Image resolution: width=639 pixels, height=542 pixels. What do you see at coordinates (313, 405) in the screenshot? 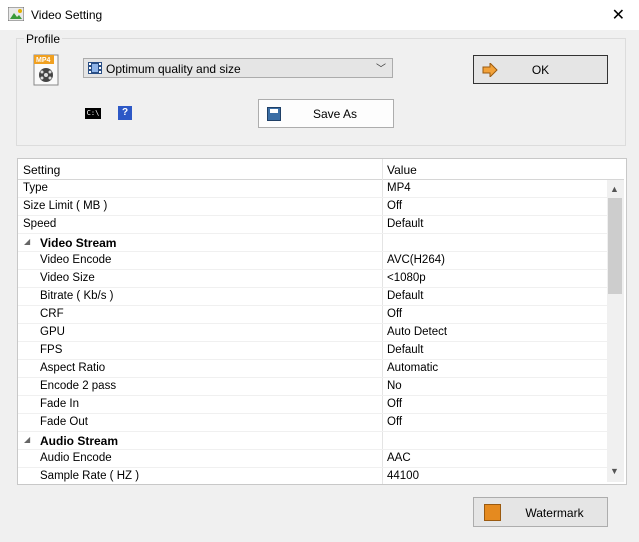
I see `setting-row: Fade In Off` at bounding box center [313, 405].